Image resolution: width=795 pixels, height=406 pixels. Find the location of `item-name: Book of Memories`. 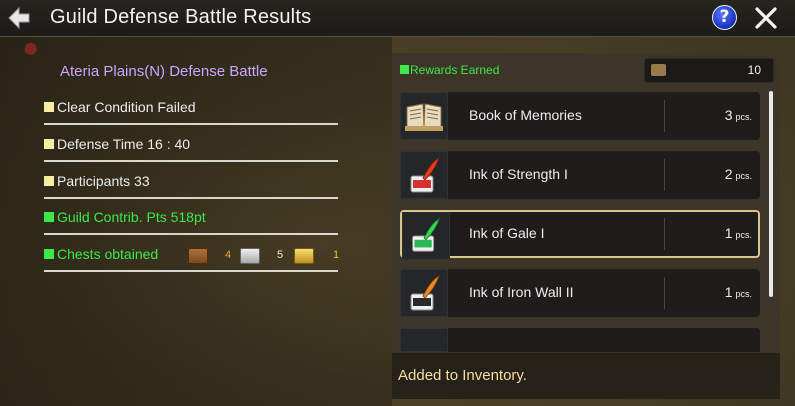

item-name: Book of Memories is located at coordinates (525, 115).